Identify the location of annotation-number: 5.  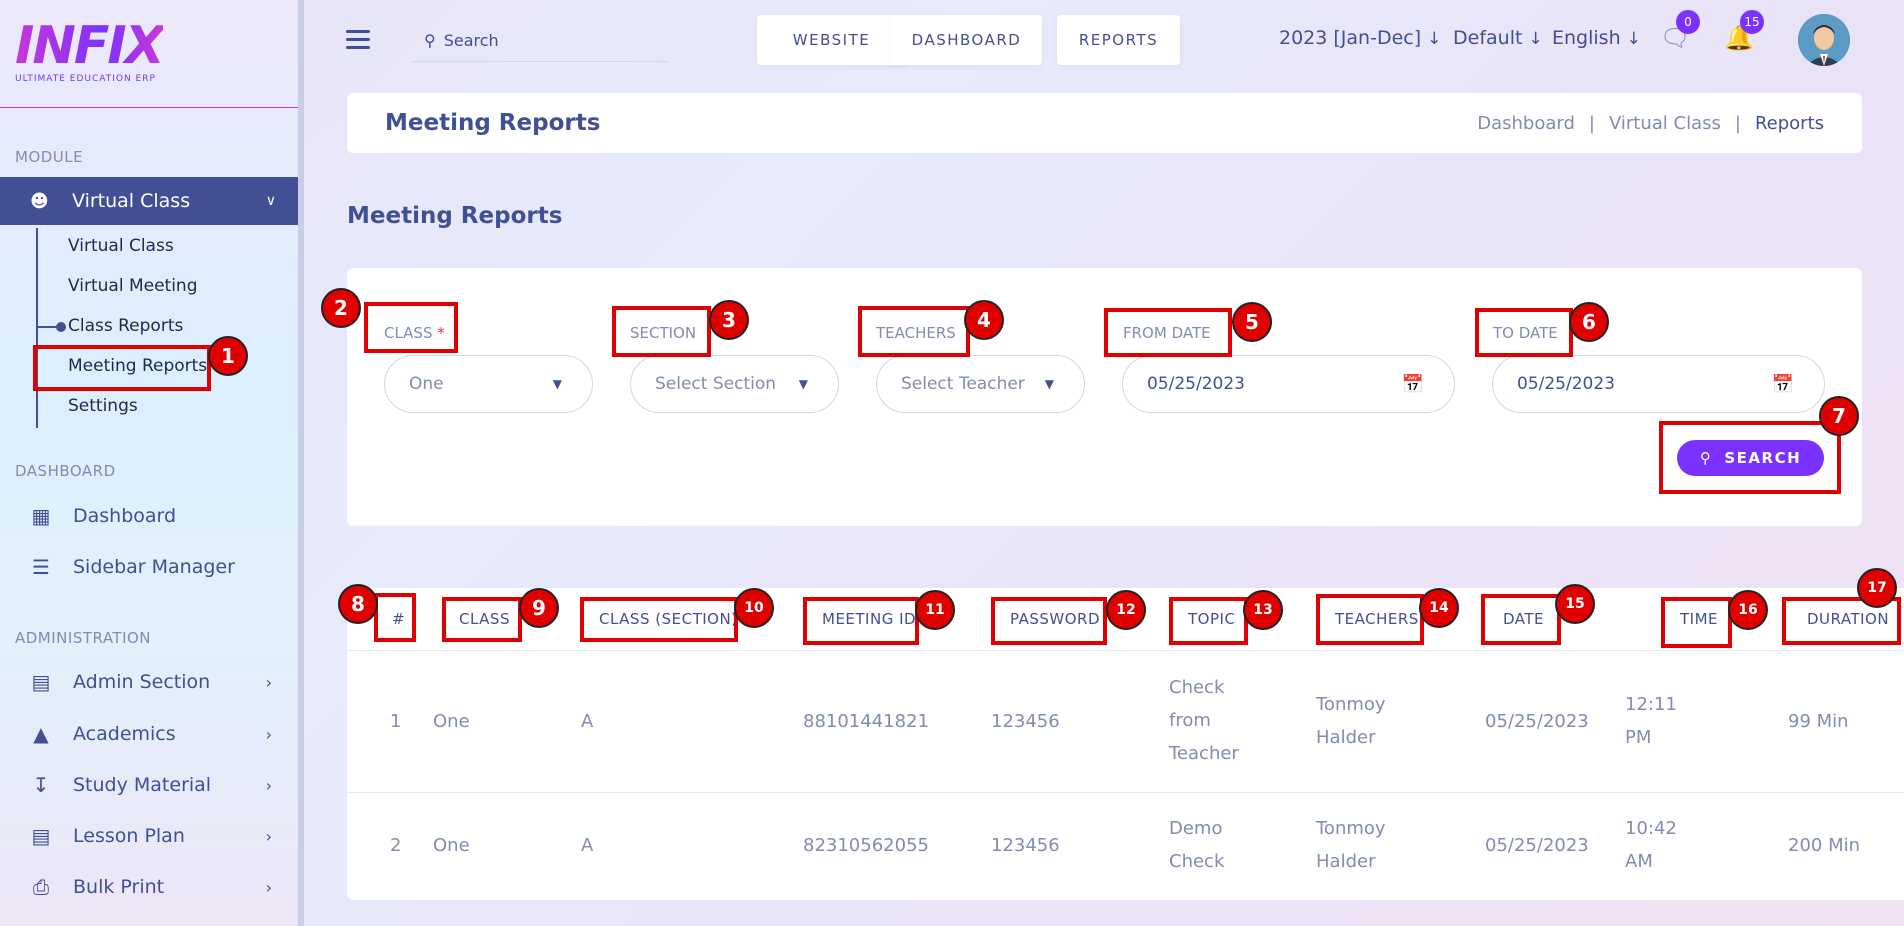
(1252, 322).